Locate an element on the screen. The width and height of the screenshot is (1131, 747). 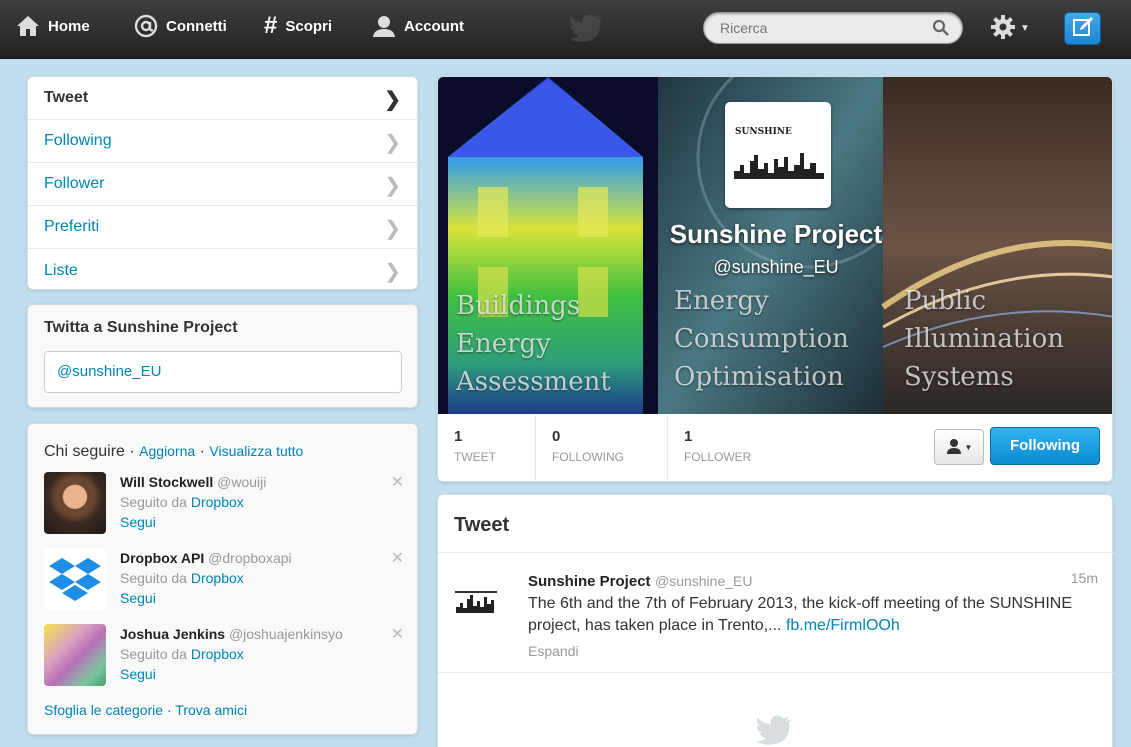
stat-followers: 1 FOLLOWER is located at coordinates (733, 448).